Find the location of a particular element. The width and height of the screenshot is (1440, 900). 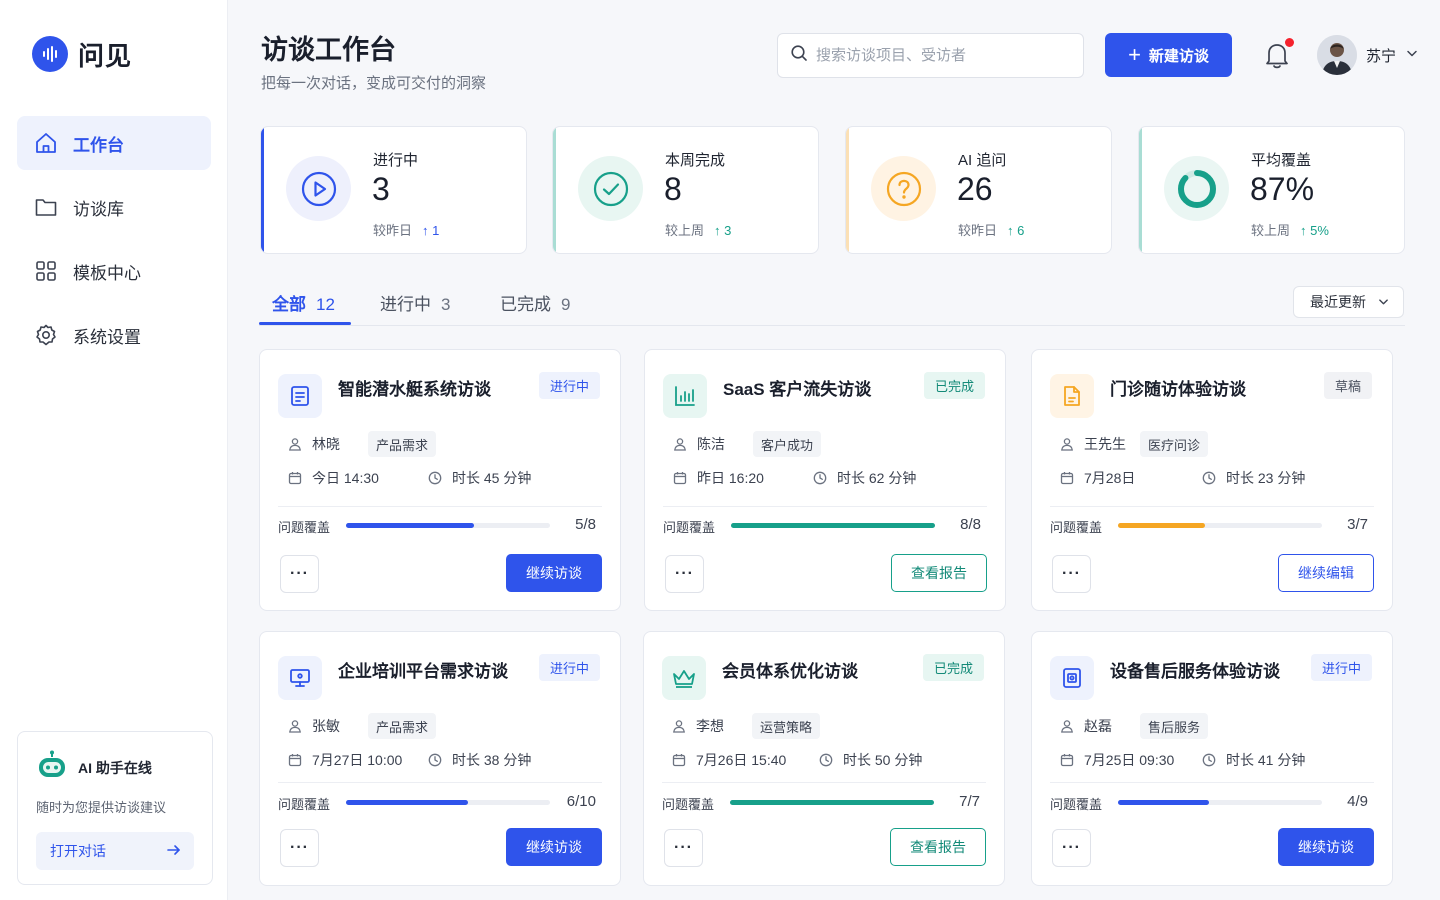

page-subtitle: 把每一次对话，变成可交付的洞察 is located at coordinates (374, 83).